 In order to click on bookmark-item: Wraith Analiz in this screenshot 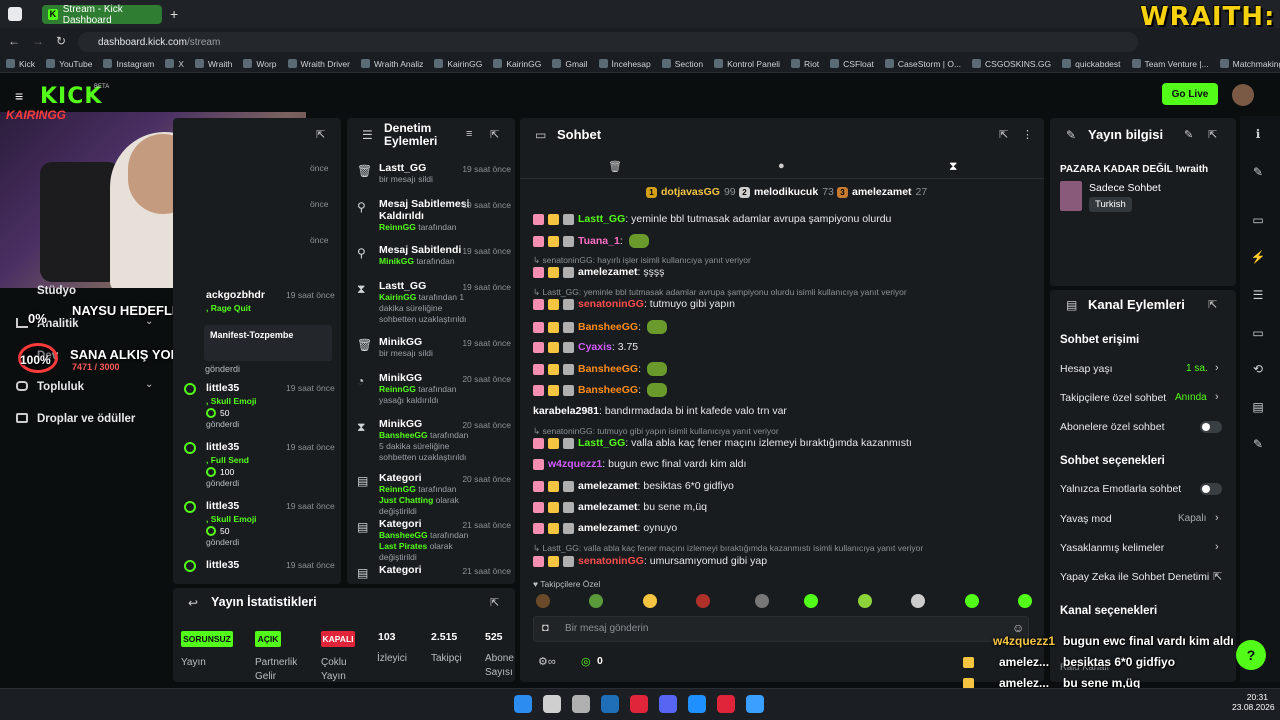, I will do `click(391, 64)`.